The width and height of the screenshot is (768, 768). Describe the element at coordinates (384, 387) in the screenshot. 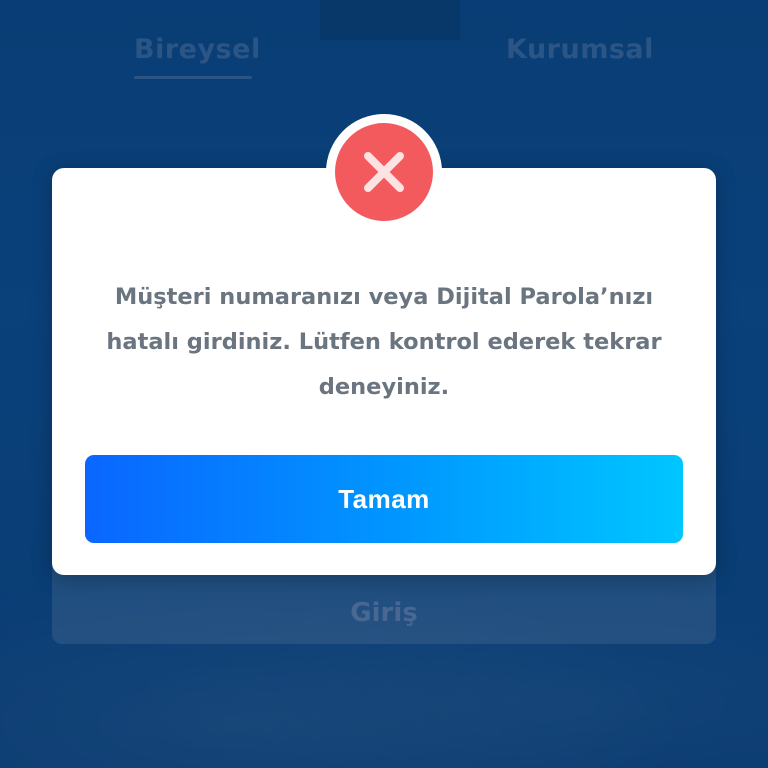

I see `error-message-line: deneyiniz.` at that location.